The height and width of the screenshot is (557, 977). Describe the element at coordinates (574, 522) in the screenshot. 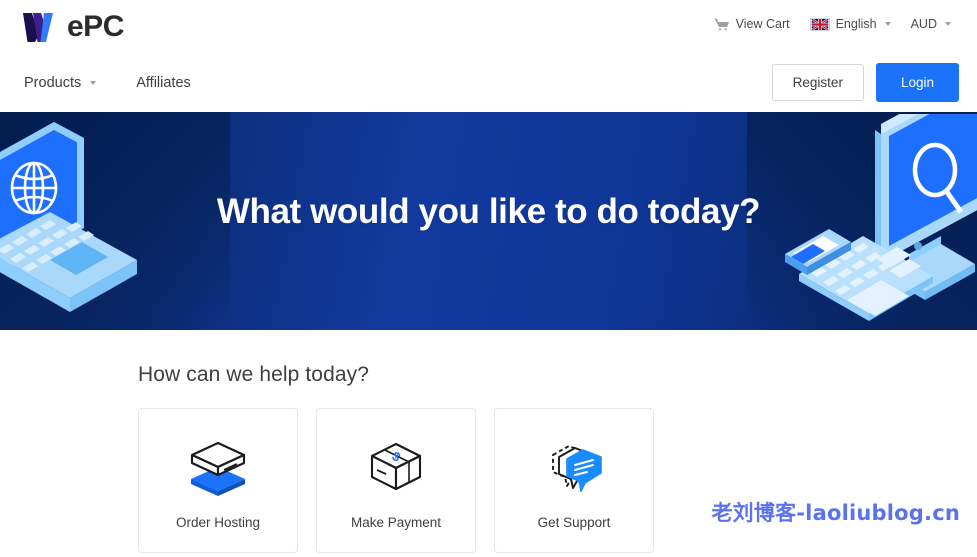

I see `card-get-support-label: Get Support` at that location.